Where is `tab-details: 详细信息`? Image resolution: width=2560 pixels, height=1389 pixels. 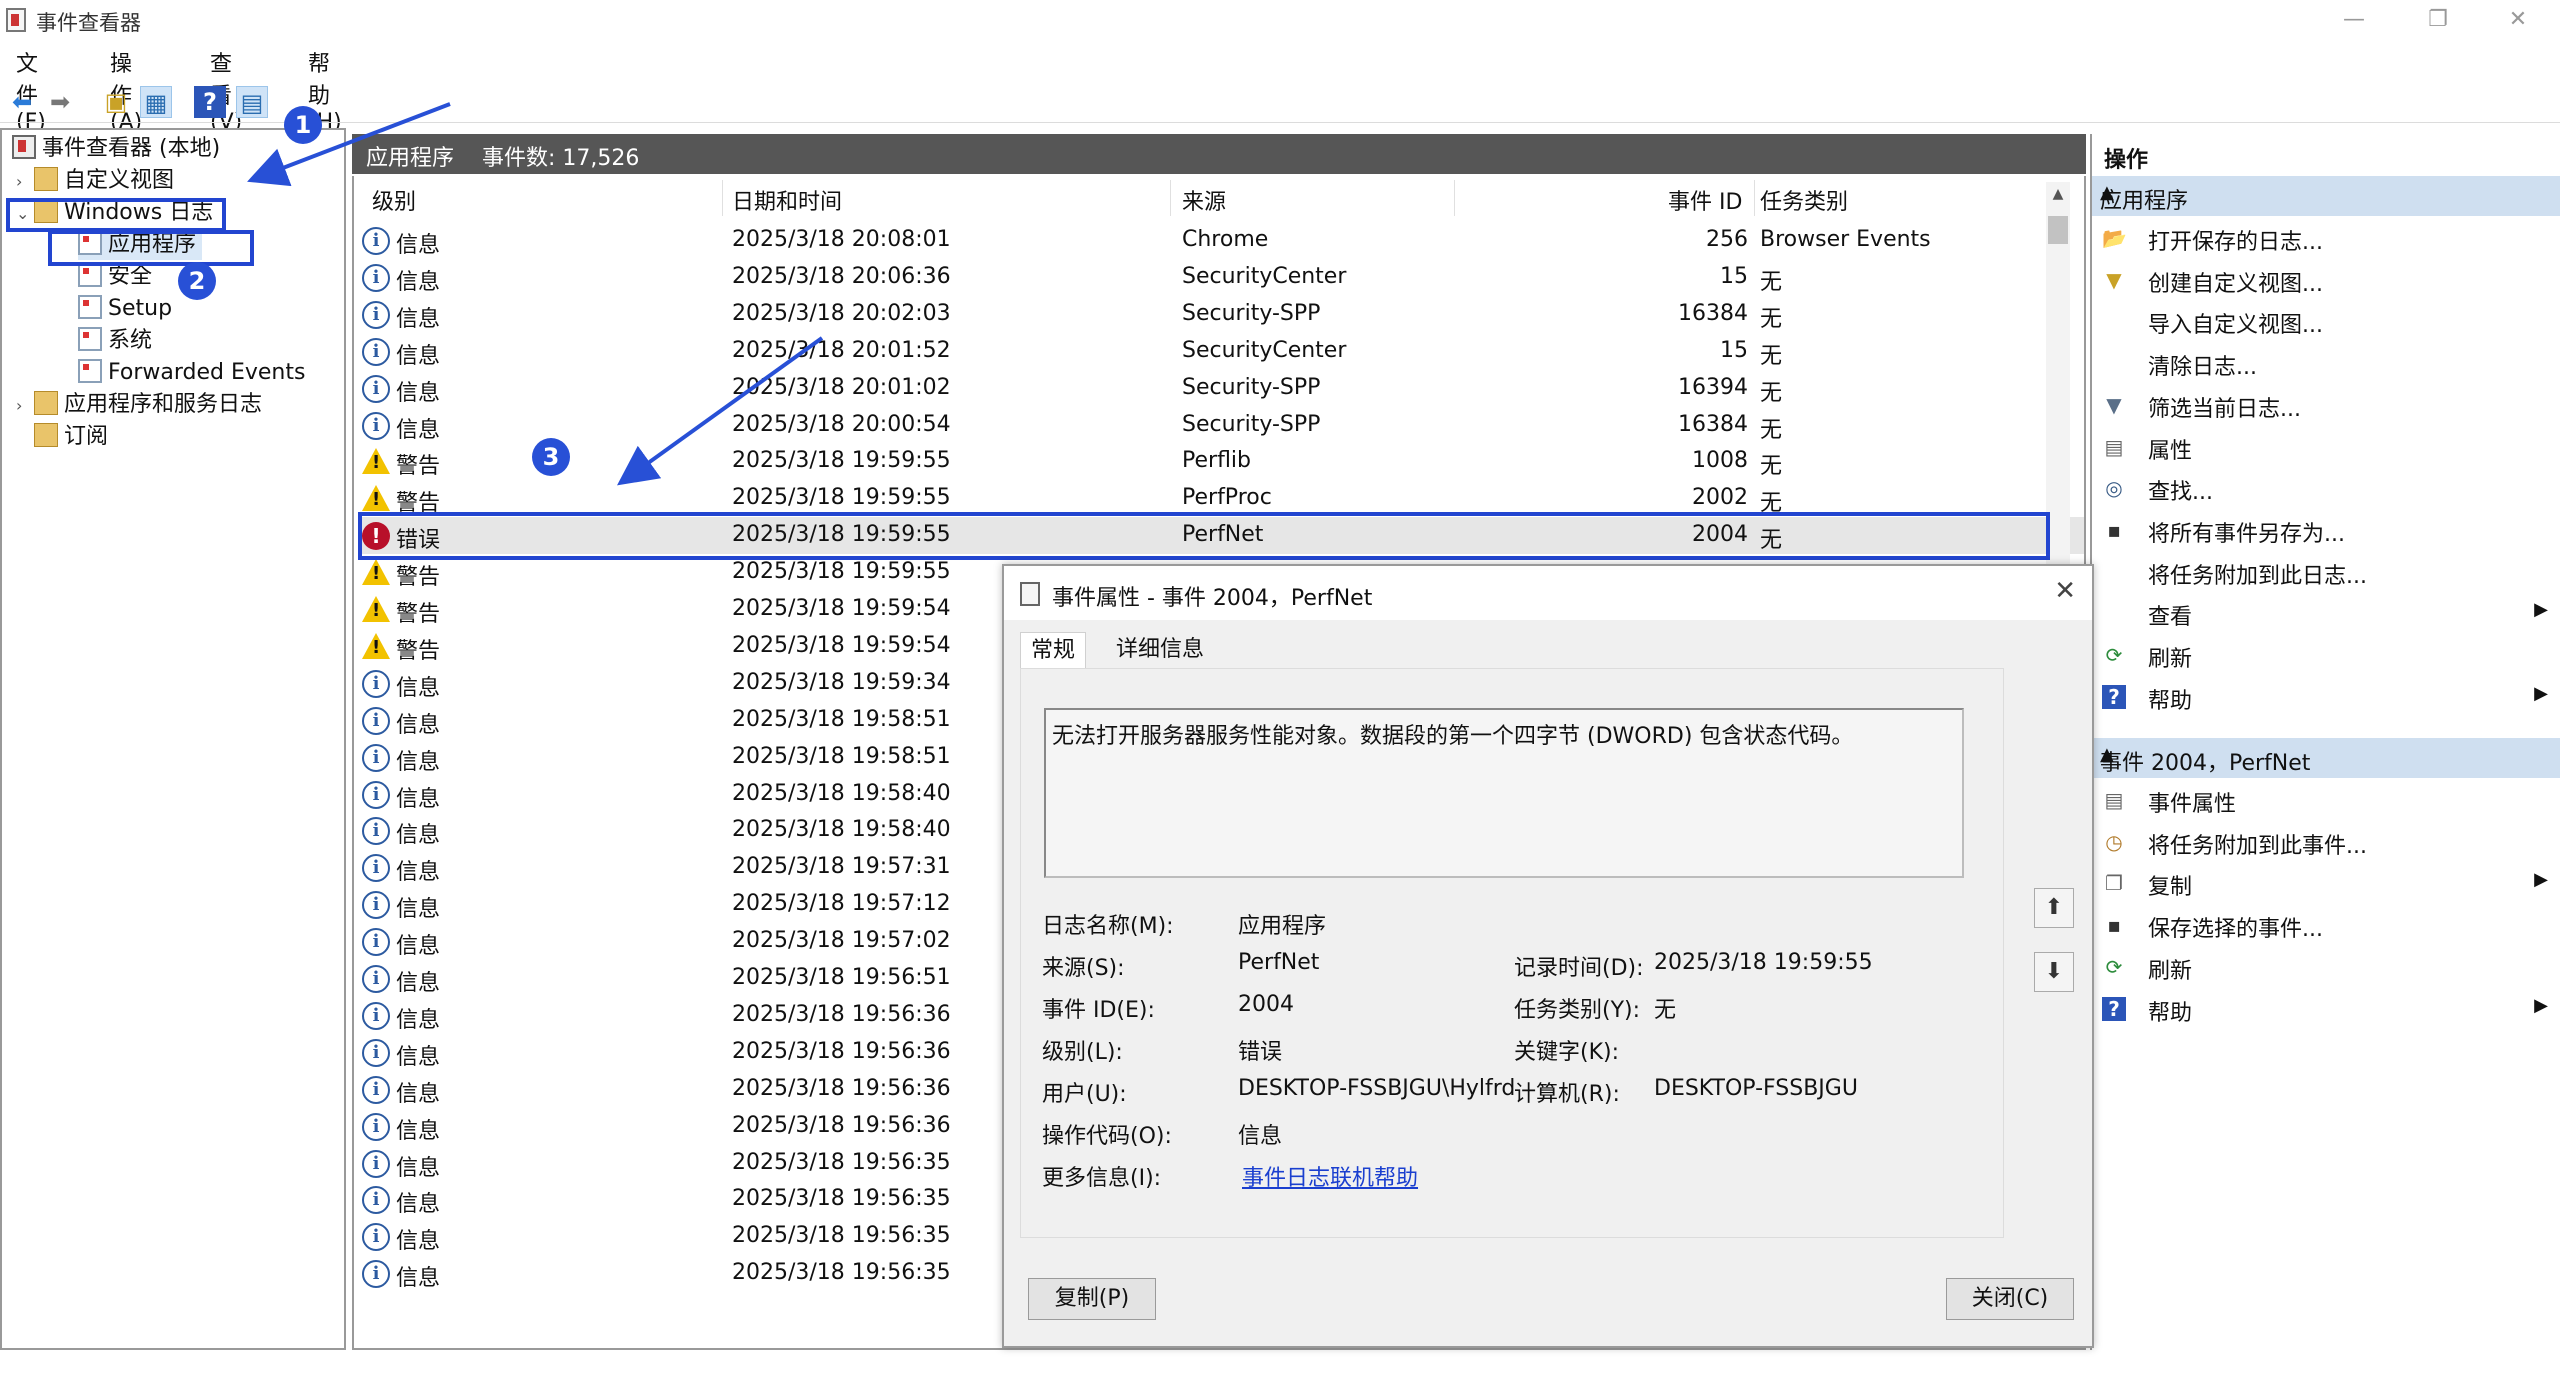
tab-details: 详细信息 is located at coordinates (1160, 650).